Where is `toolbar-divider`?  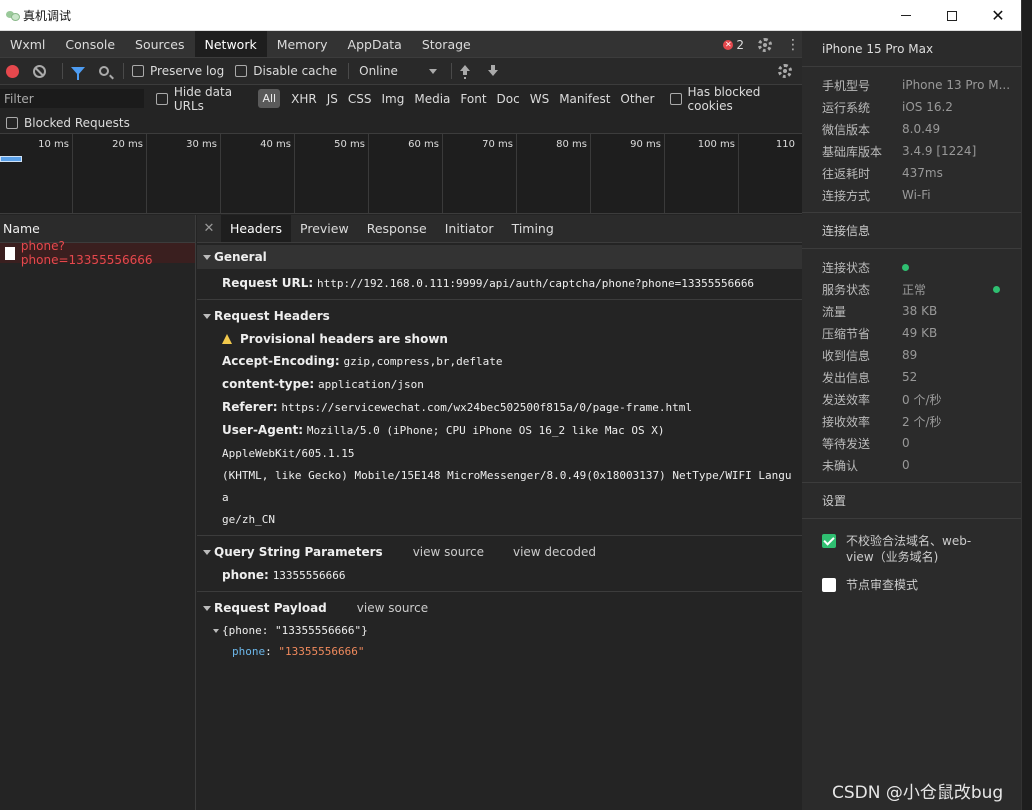
toolbar-divider is located at coordinates (349, 71).